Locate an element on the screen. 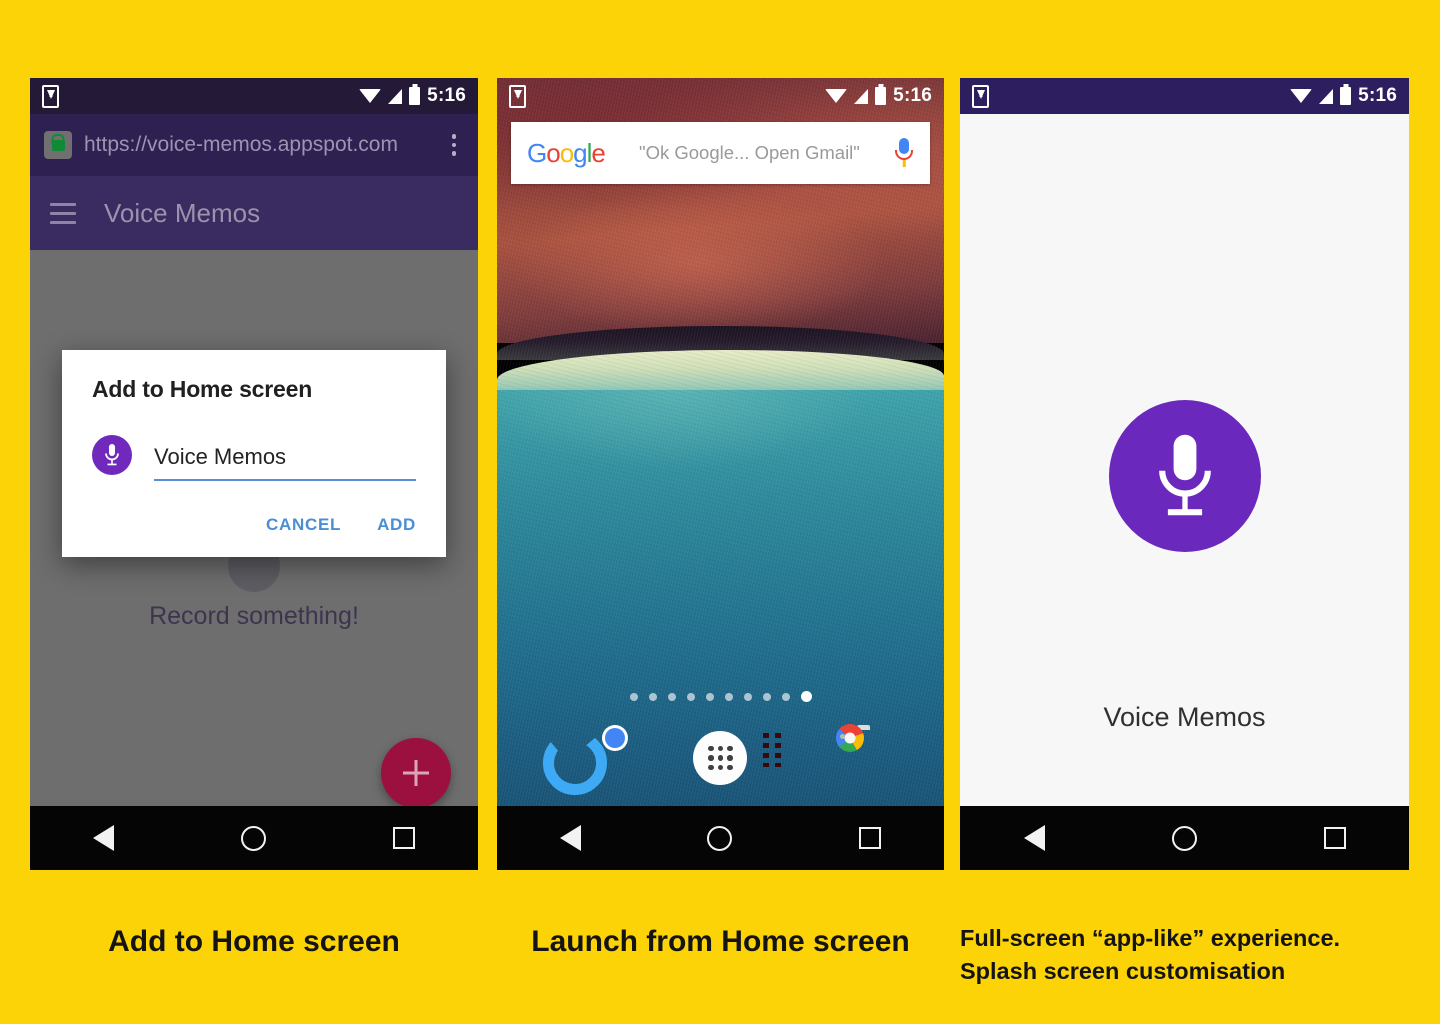 Image resolution: width=1440 pixels, height=1024 pixels. caption-add-to-home-screen: Add to Home screen is located at coordinates (254, 941).